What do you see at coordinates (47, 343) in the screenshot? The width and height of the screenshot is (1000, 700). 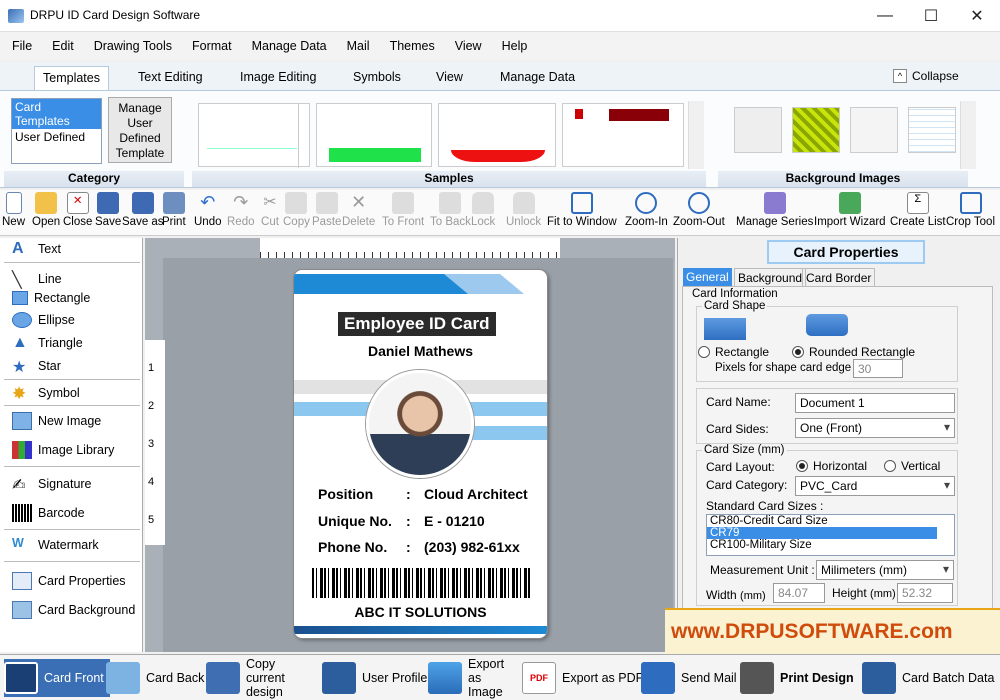 I see `tool-triangle: ▲ Triangle` at bounding box center [47, 343].